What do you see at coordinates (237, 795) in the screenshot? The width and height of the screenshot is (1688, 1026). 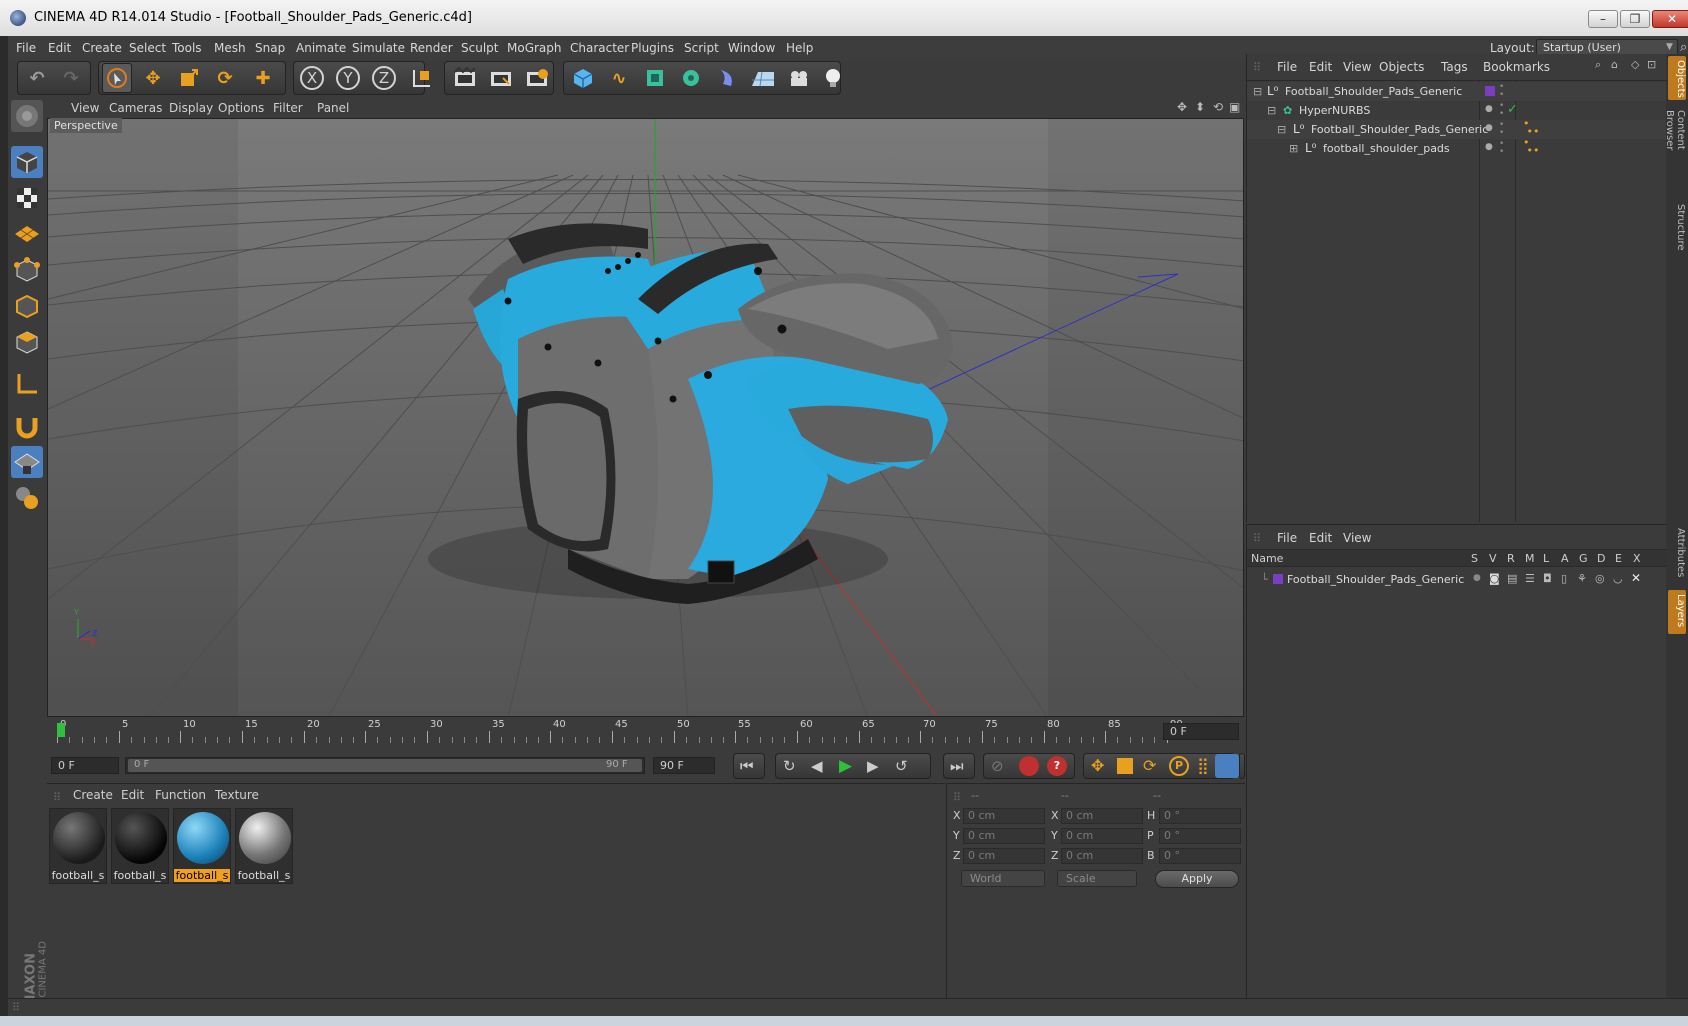 I see `material-menu-texture: Texture` at bounding box center [237, 795].